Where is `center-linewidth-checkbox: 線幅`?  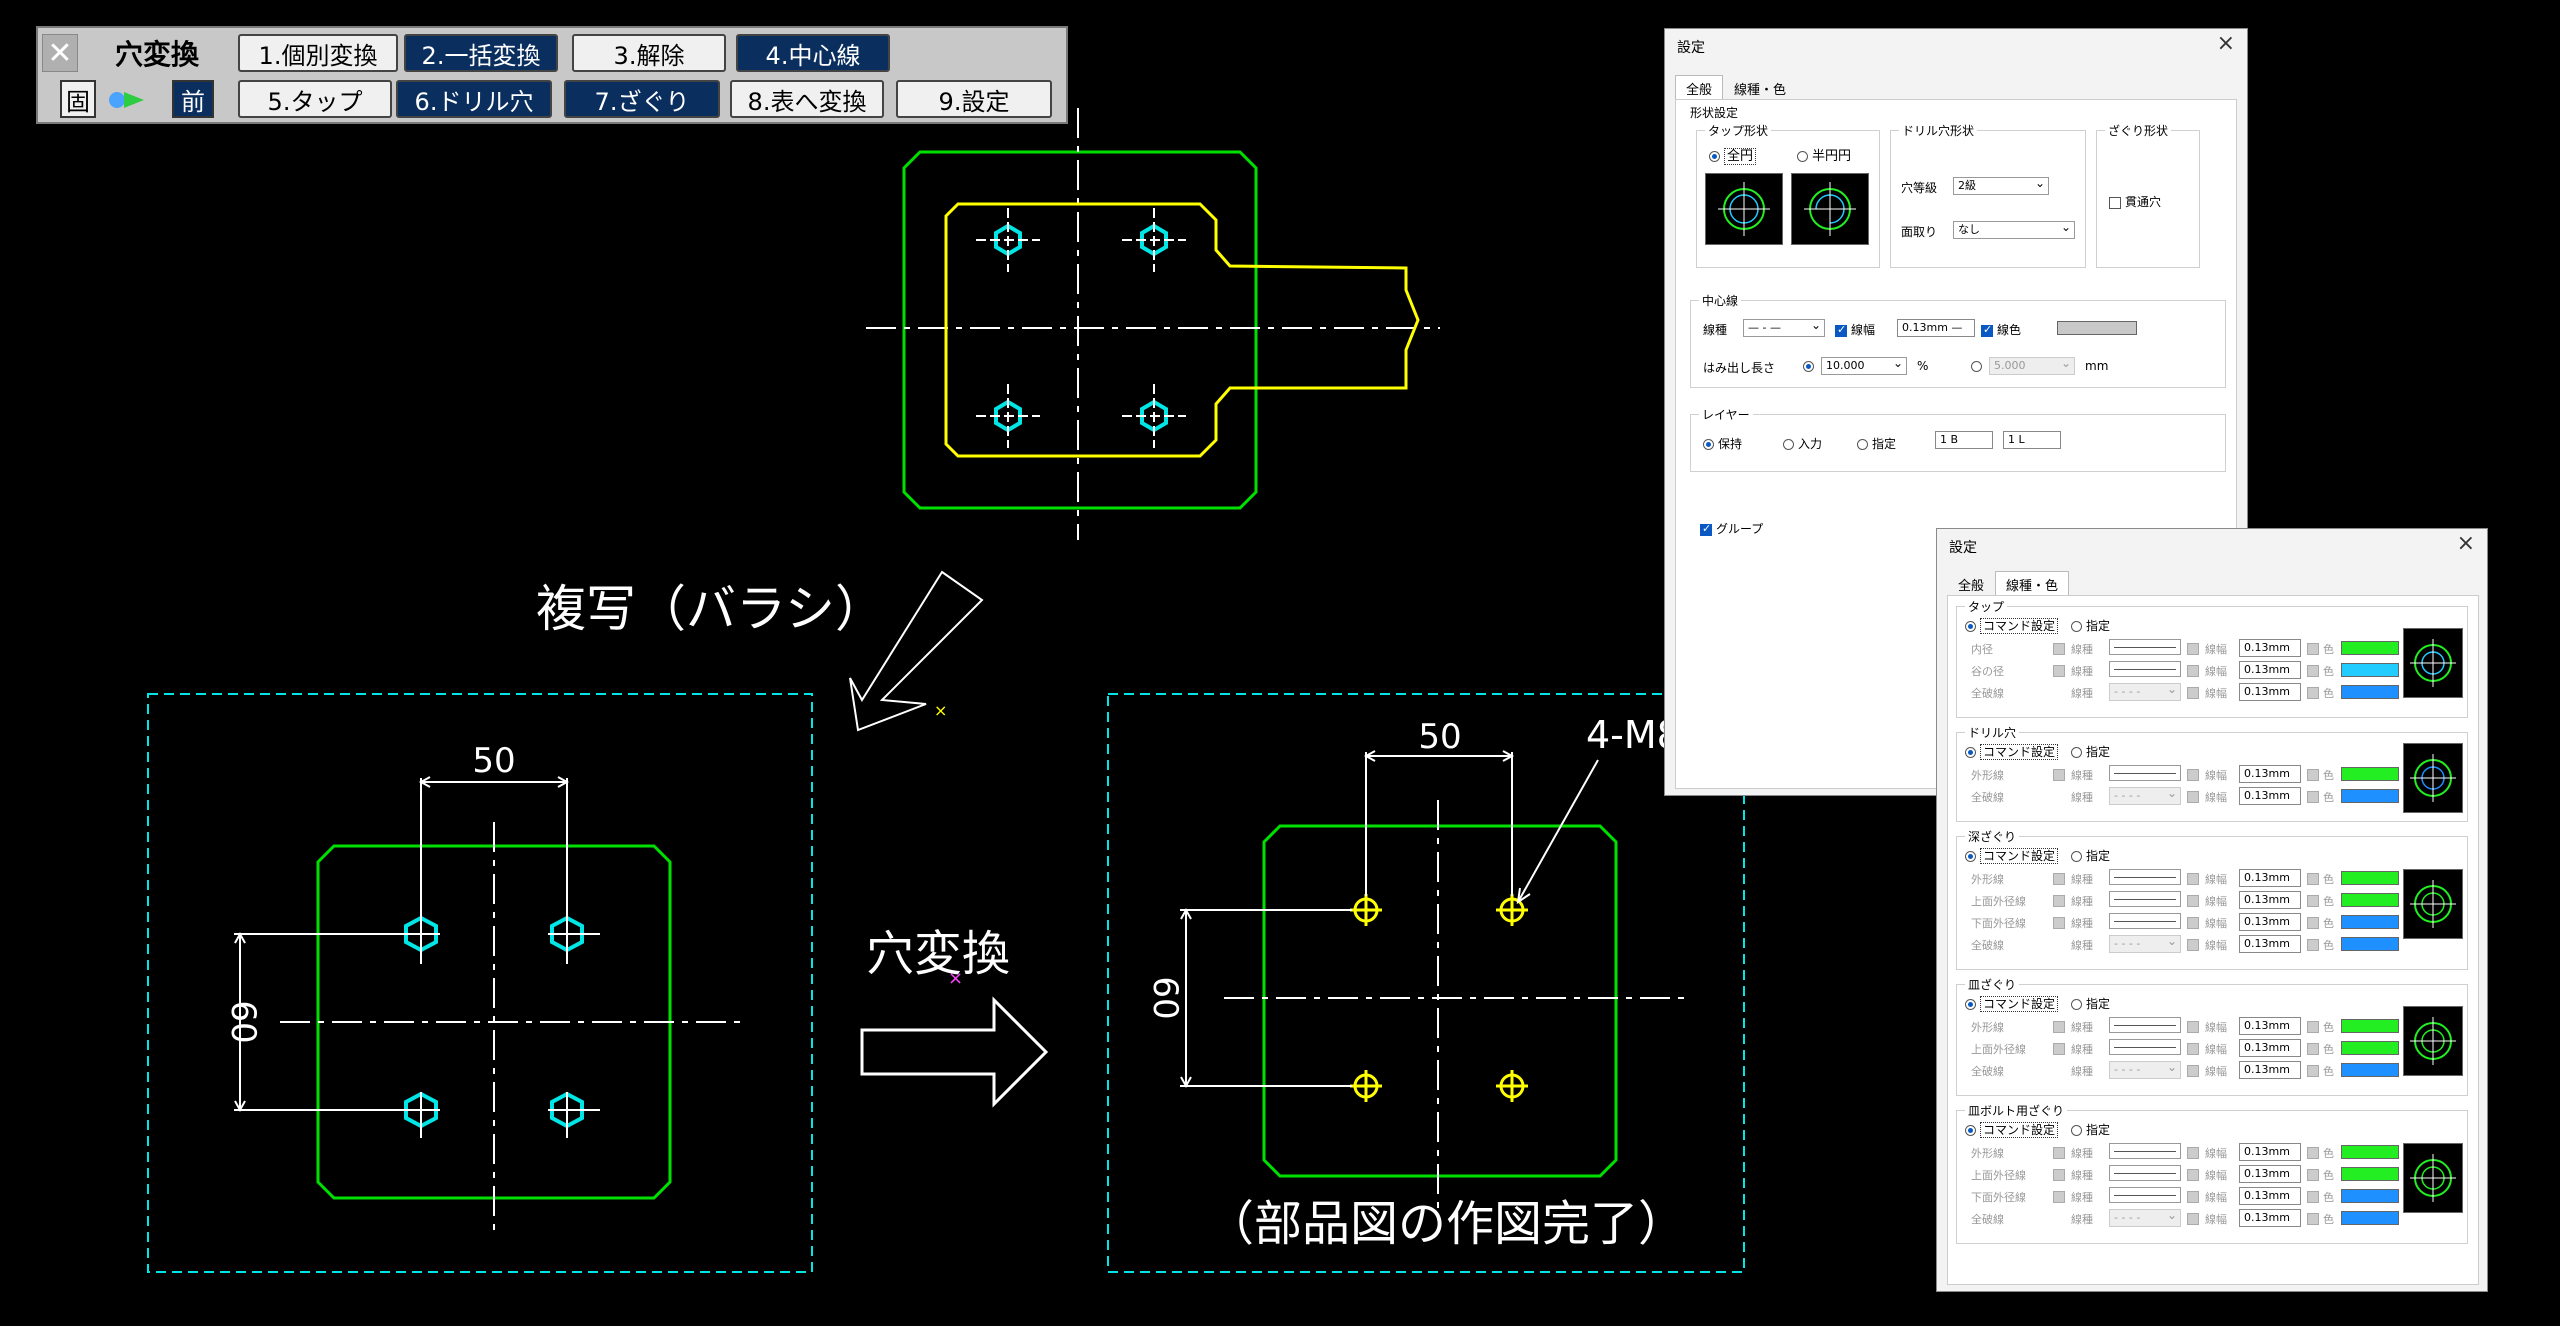 center-linewidth-checkbox: 線幅 is located at coordinates (1855, 329).